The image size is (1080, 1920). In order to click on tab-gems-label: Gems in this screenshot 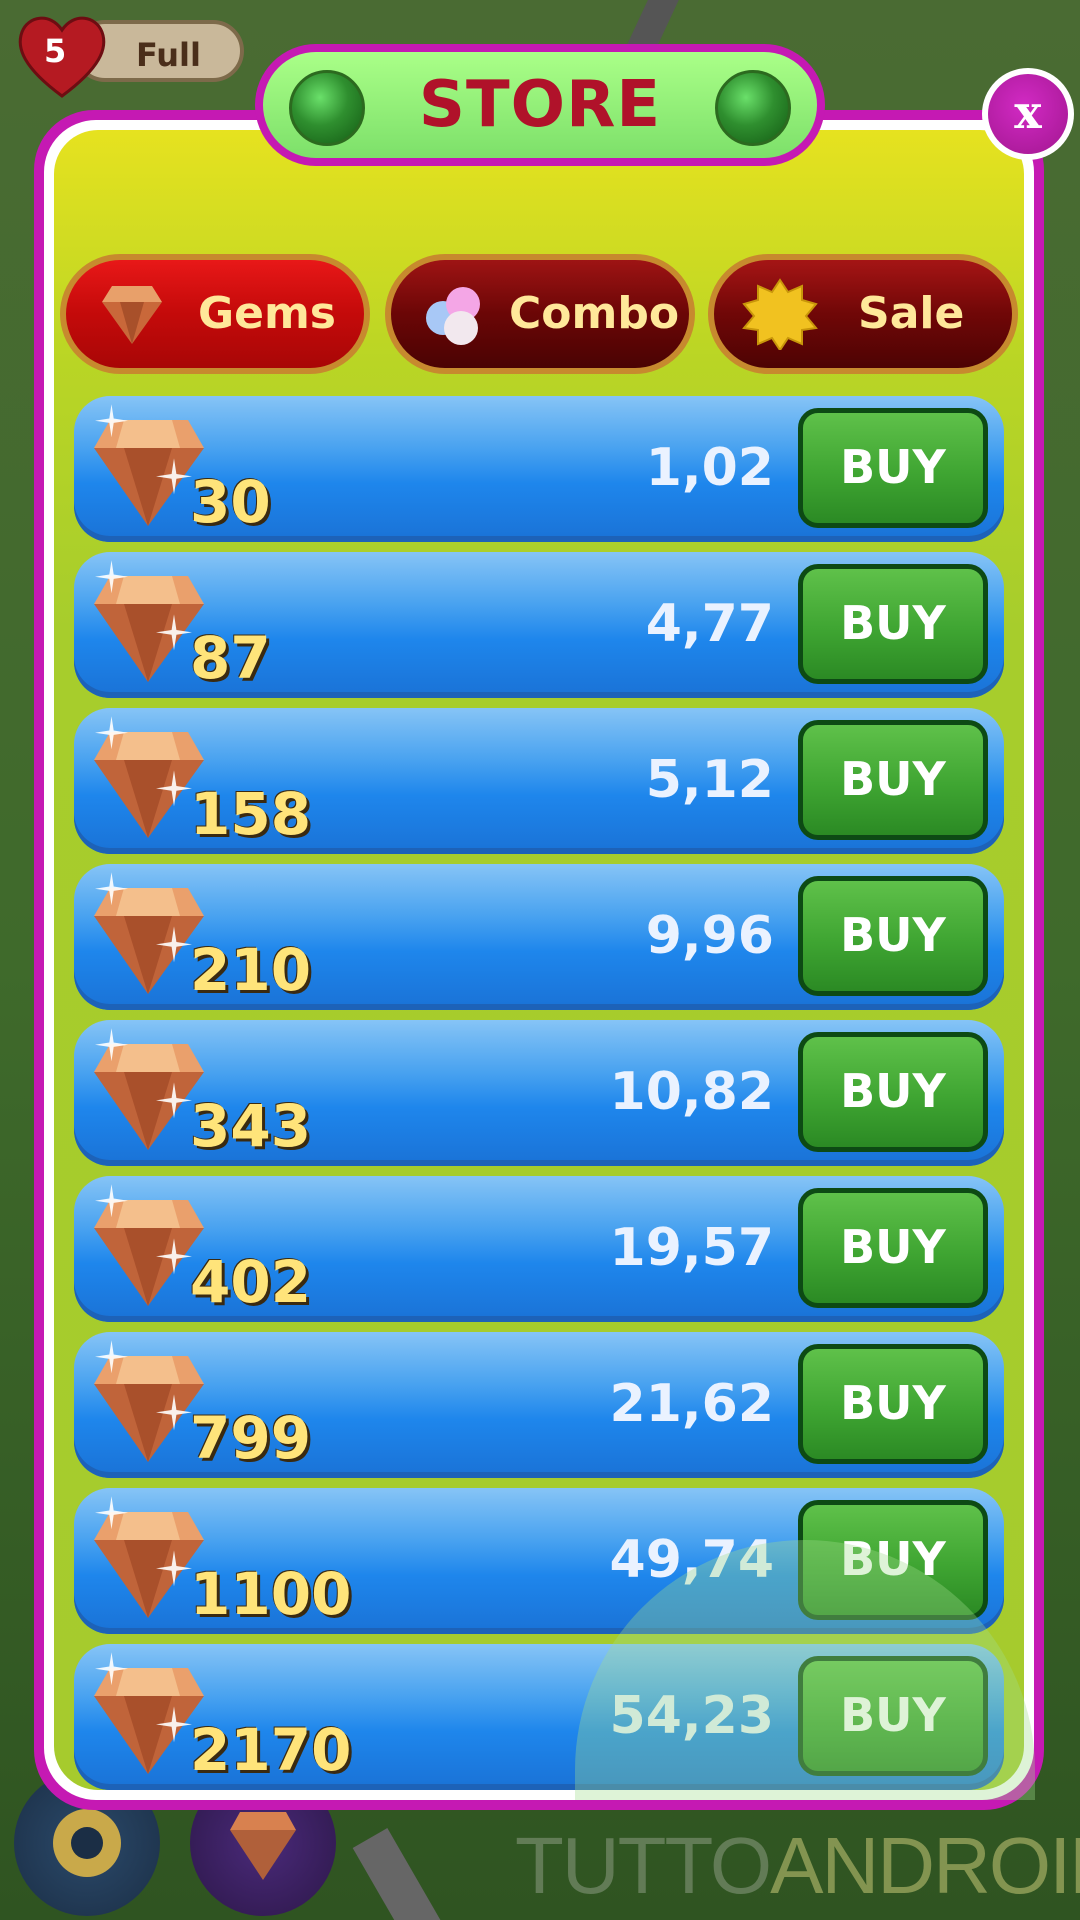, I will do `click(267, 313)`.